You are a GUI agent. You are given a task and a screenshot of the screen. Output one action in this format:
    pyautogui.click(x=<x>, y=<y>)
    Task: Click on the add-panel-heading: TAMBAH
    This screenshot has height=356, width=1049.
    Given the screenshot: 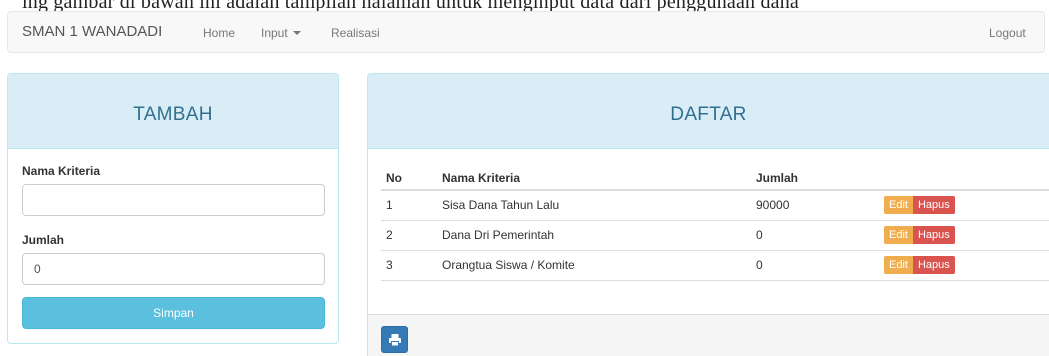 What is the action you would take?
    pyautogui.click(x=173, y=111)
    